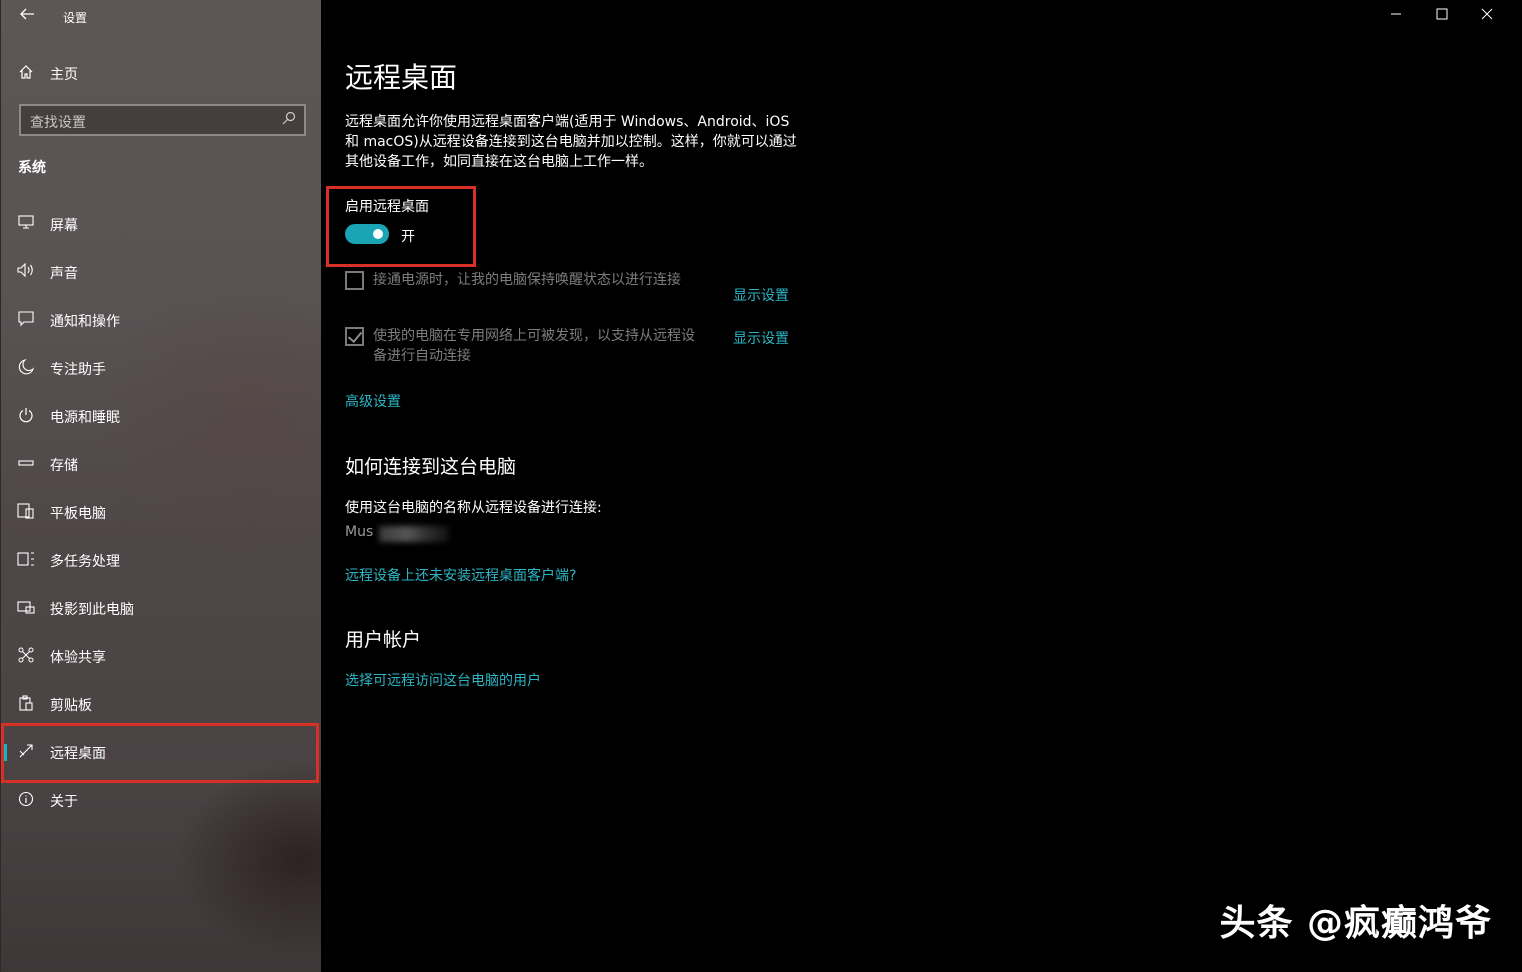 The height and width of the screenshot is (972, 1522). I want to click on title-bar: 设置, so click(161, 17).